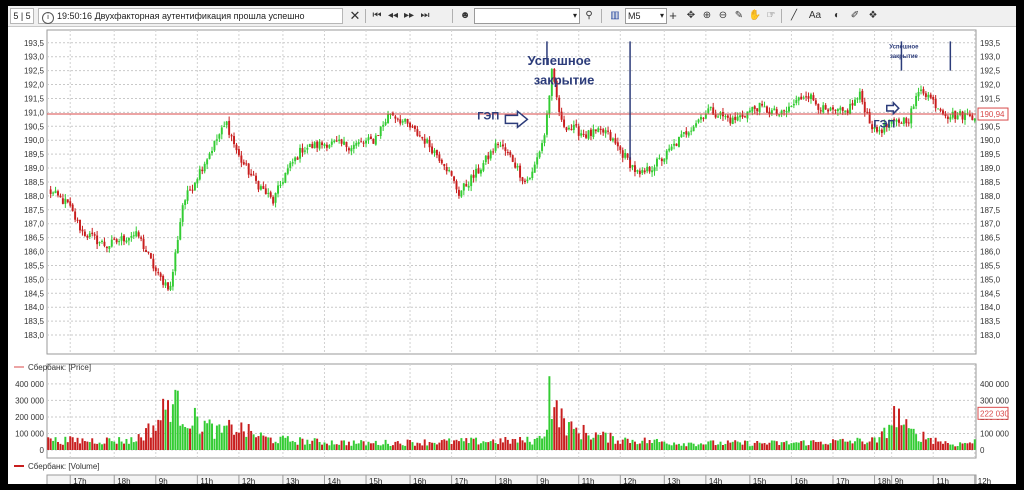 This screenshot has width=1024, height=490. I want to click on crosshair-icon: ✥, so click(691, 16).